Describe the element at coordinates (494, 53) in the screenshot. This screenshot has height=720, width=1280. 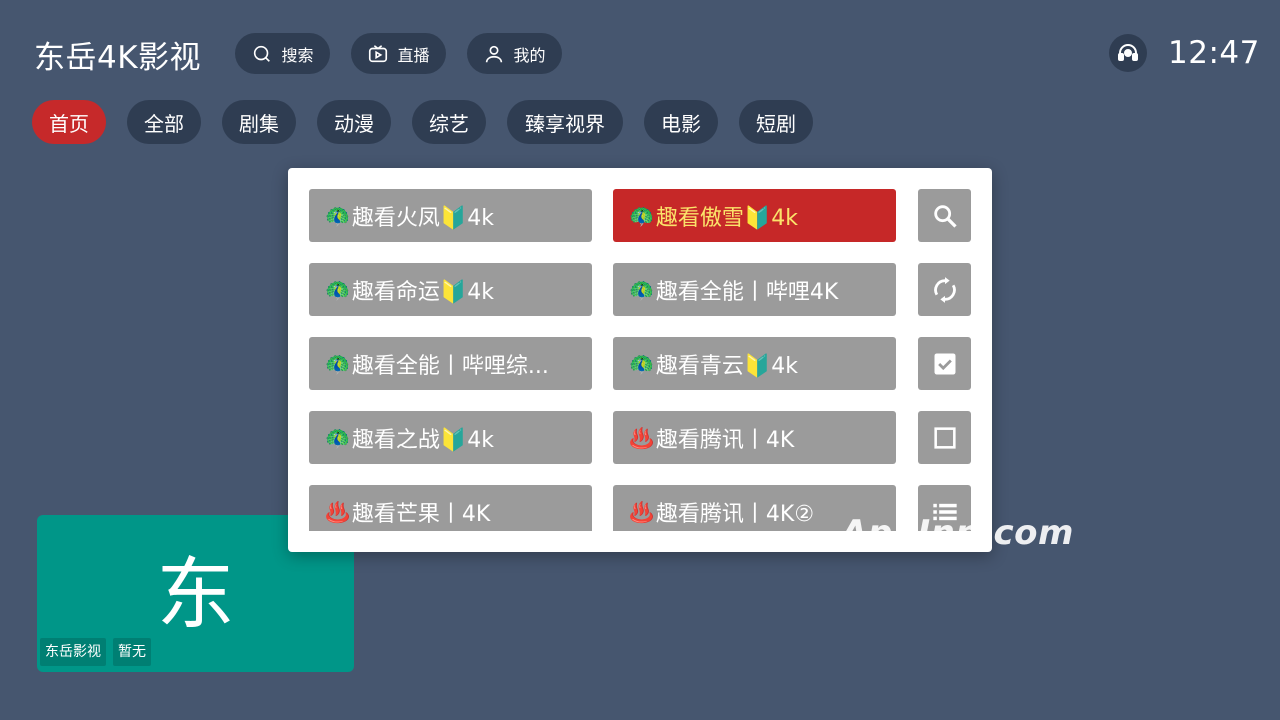
I see `user-icon` at that location.